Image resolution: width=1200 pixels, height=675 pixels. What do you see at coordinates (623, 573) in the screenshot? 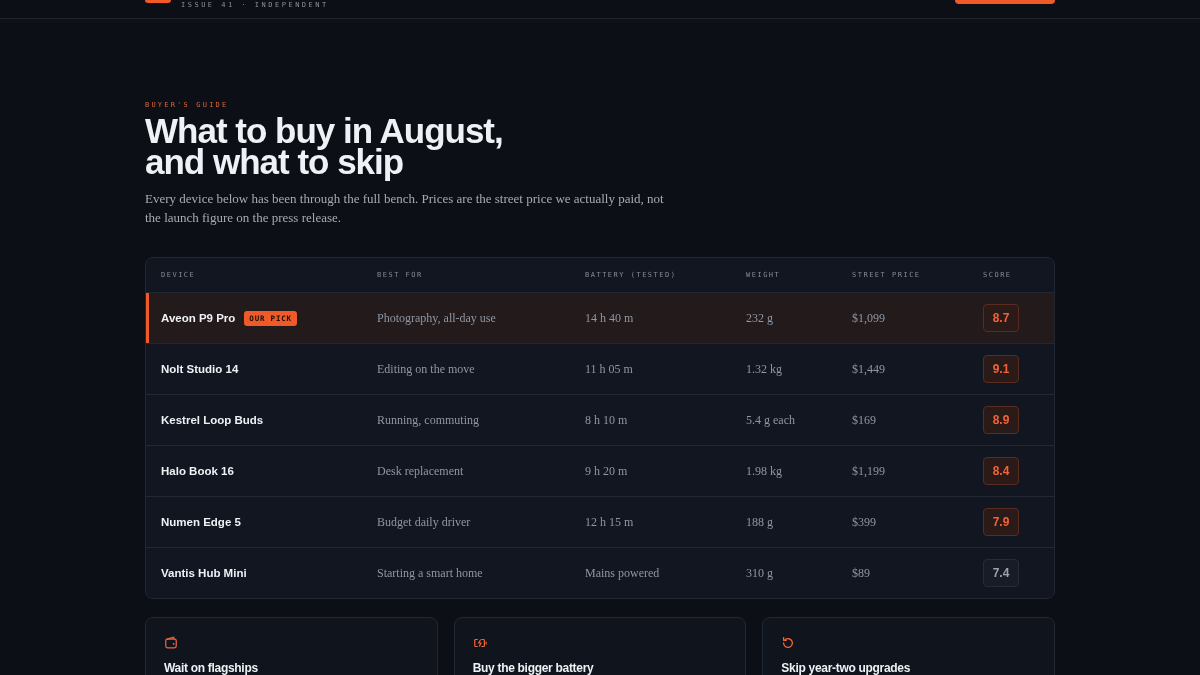
I see `table-cell-text: Mains powered` at bounding box center [623, 573].